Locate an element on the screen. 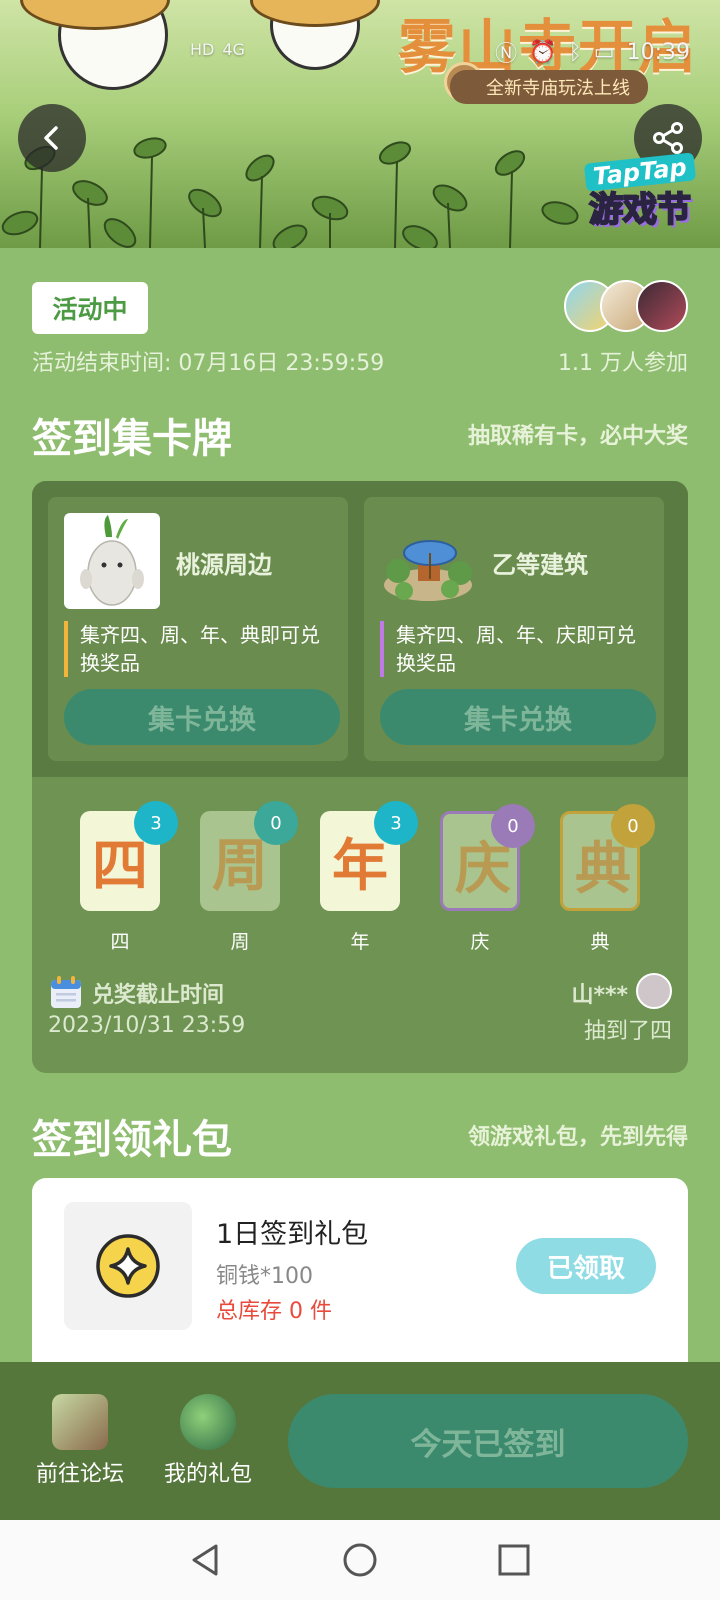  status-bar: Ⓝ ⏰ ᛒ ▭ 10:39 is located at coordinates (592, 52).